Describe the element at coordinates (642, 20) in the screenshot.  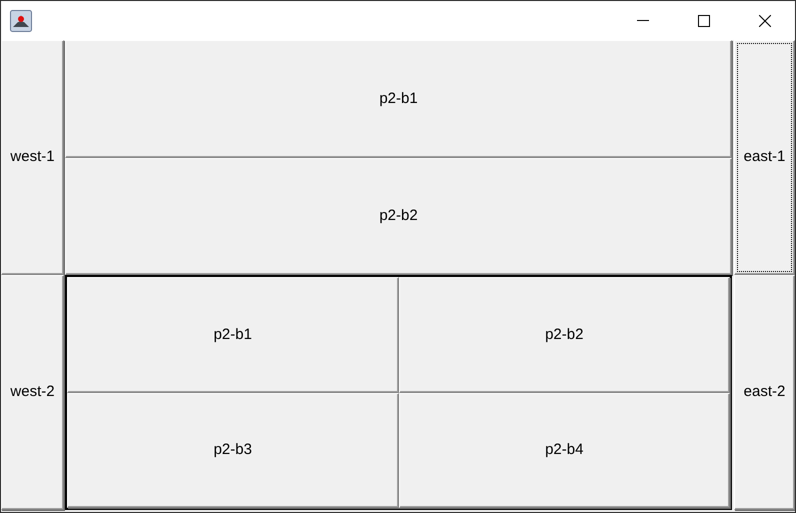
I see `minimize-icon` at that location.